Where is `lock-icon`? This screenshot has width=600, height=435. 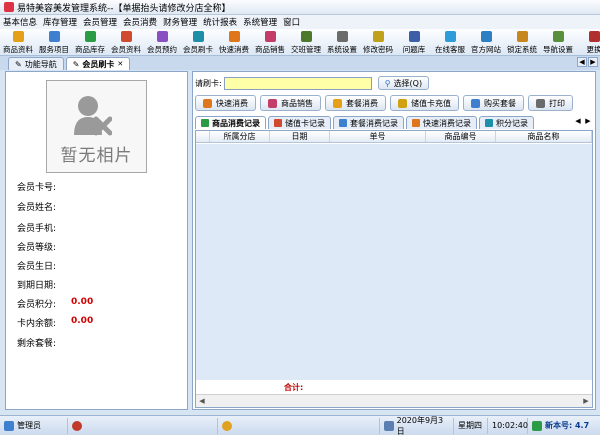
lock-icon is located at coordinates (522, 36).